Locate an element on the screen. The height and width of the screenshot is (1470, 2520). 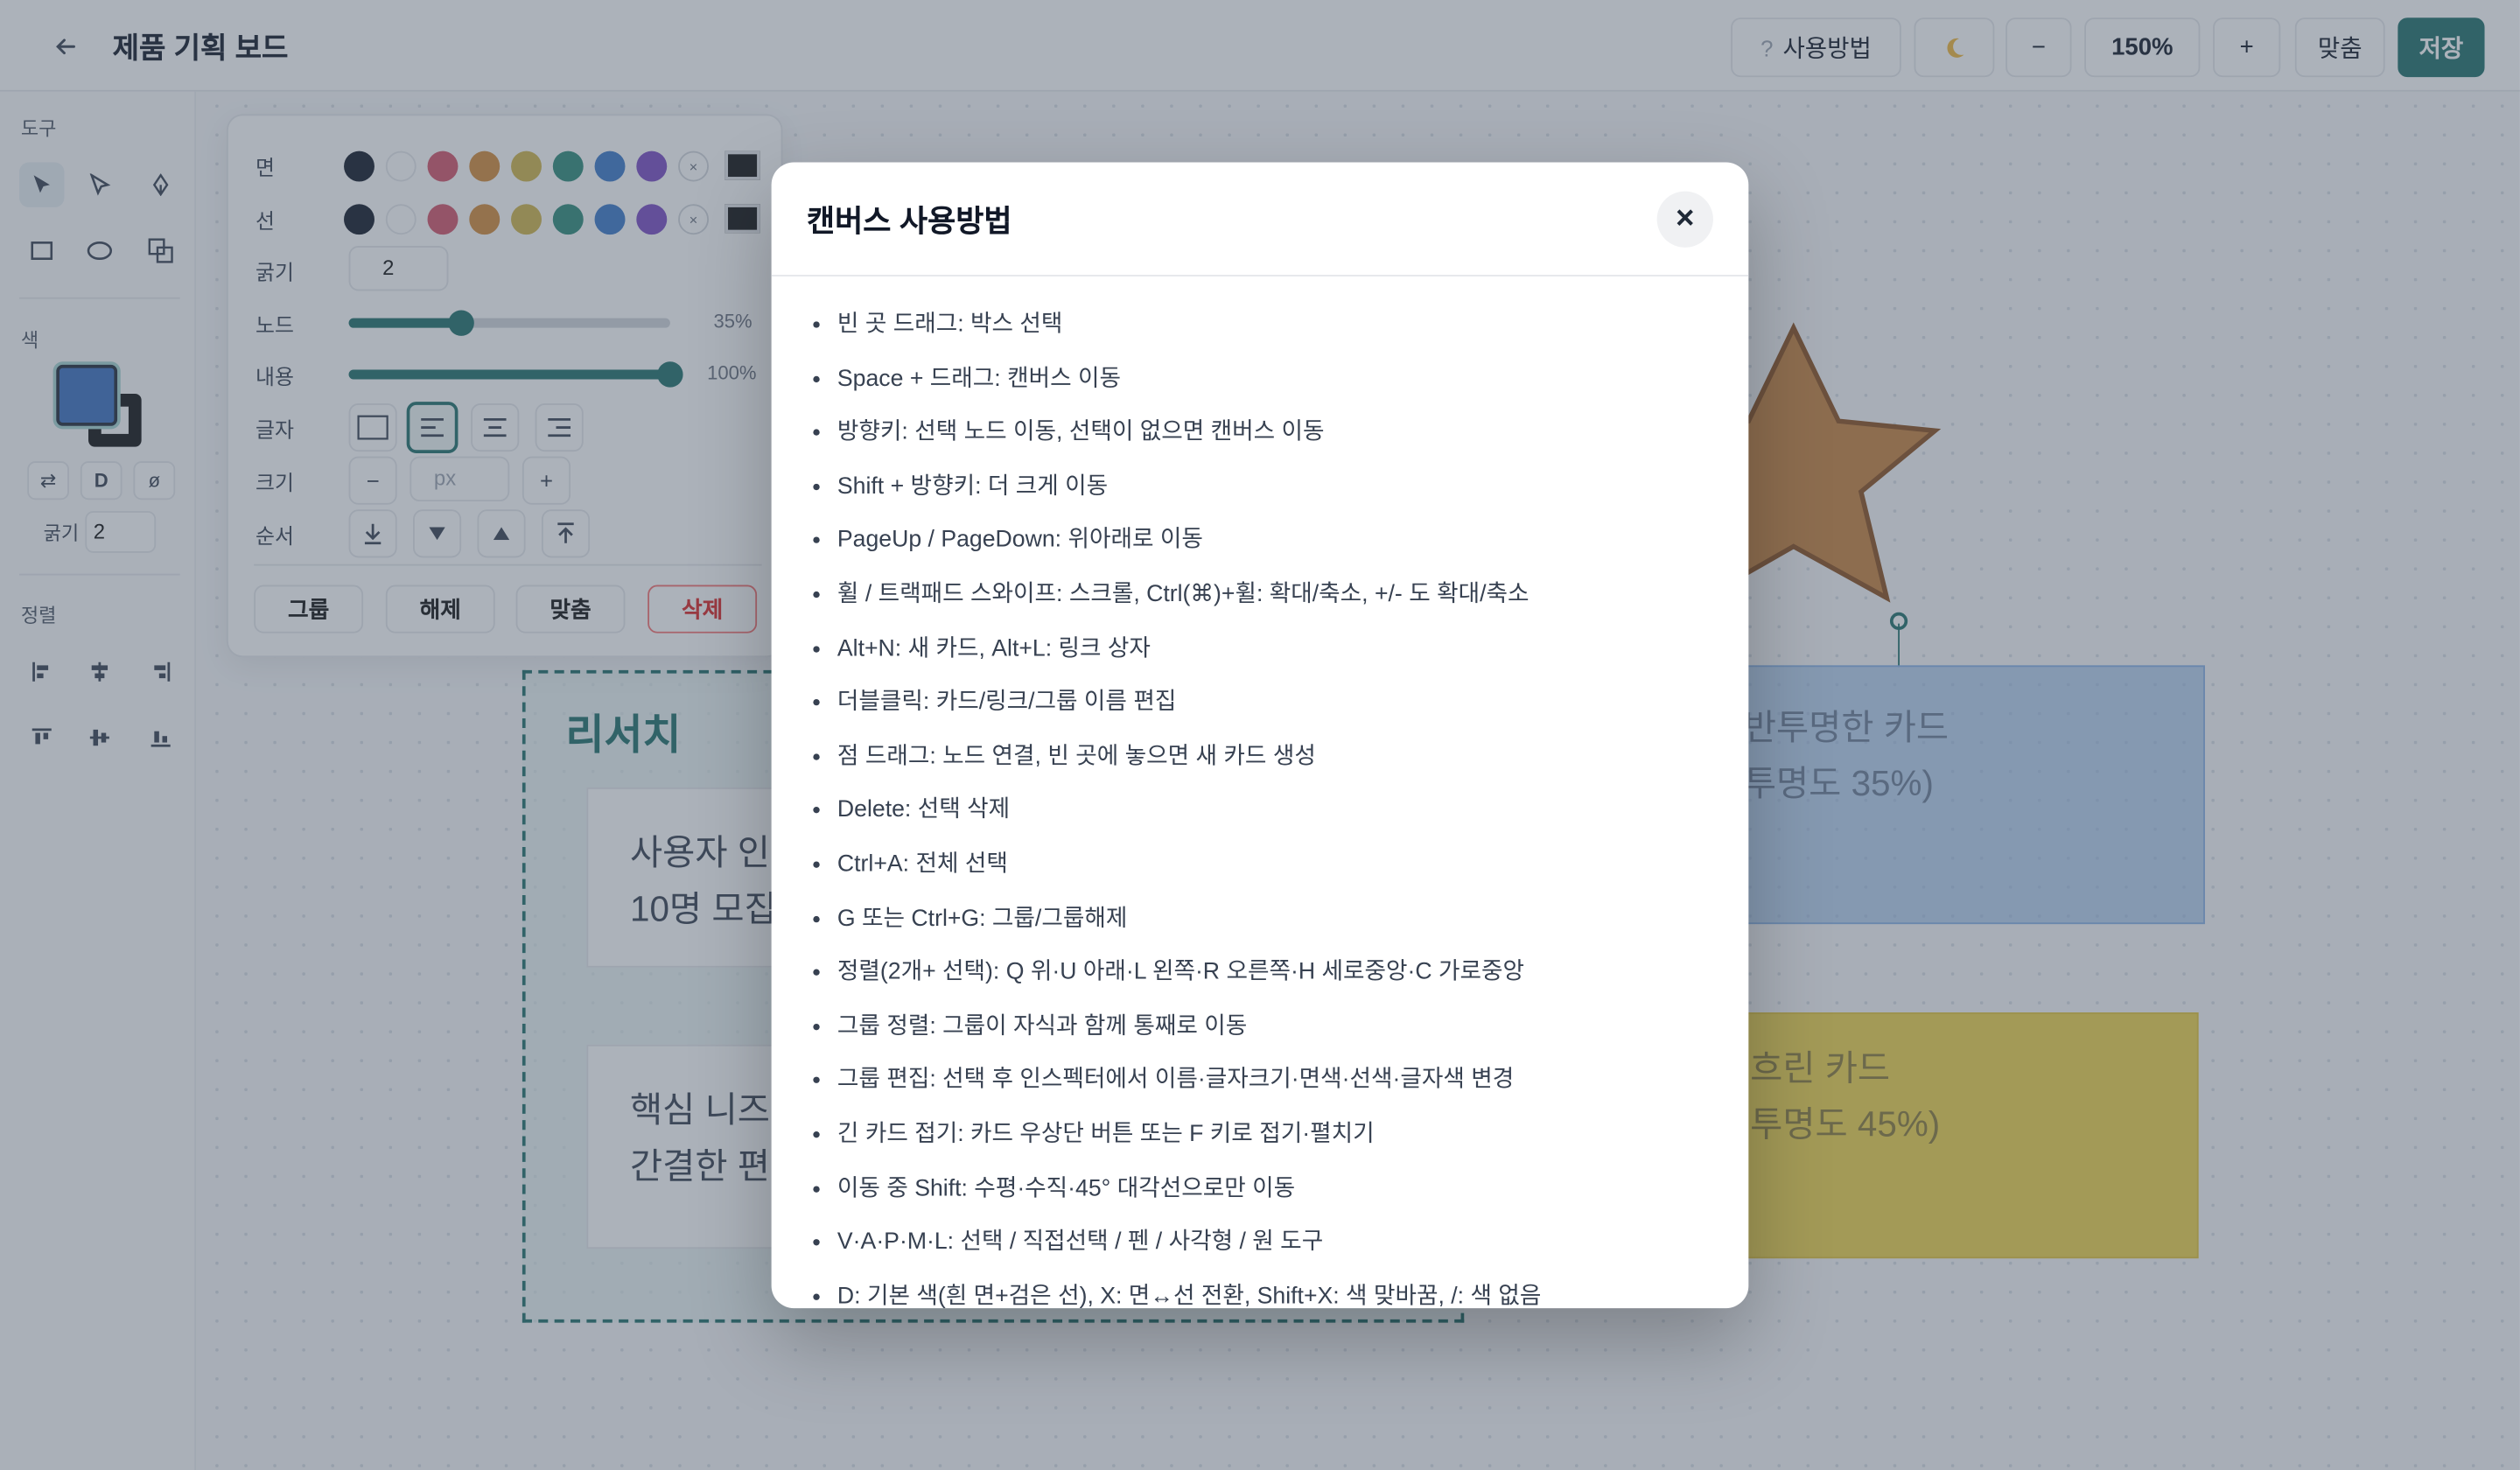
shortcut-item: Ctrl+A: 전체 선택 is located at coordinates (1279, 869).